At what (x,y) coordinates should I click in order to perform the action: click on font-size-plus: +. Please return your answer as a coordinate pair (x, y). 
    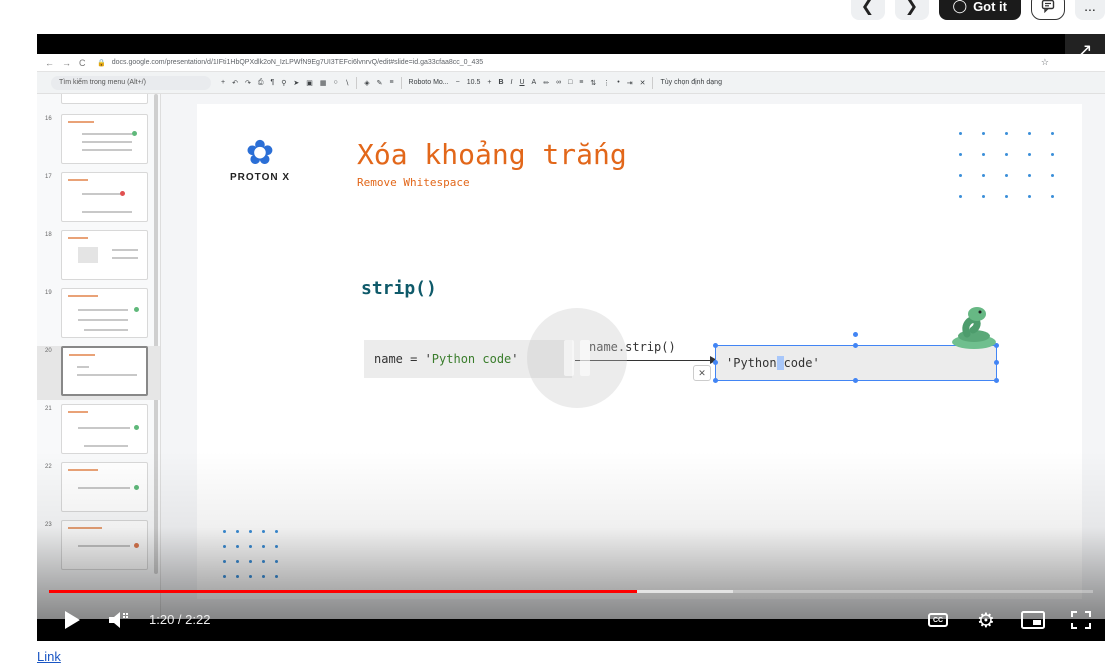
    Looking at the image, I should click on (489, 82).